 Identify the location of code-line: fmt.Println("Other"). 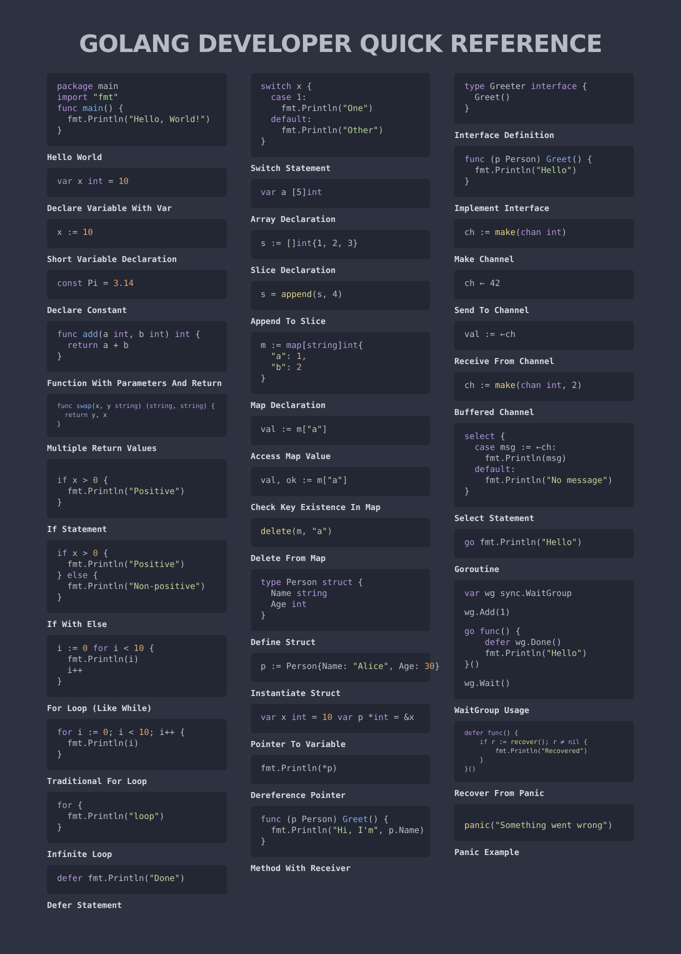
(332, 131).